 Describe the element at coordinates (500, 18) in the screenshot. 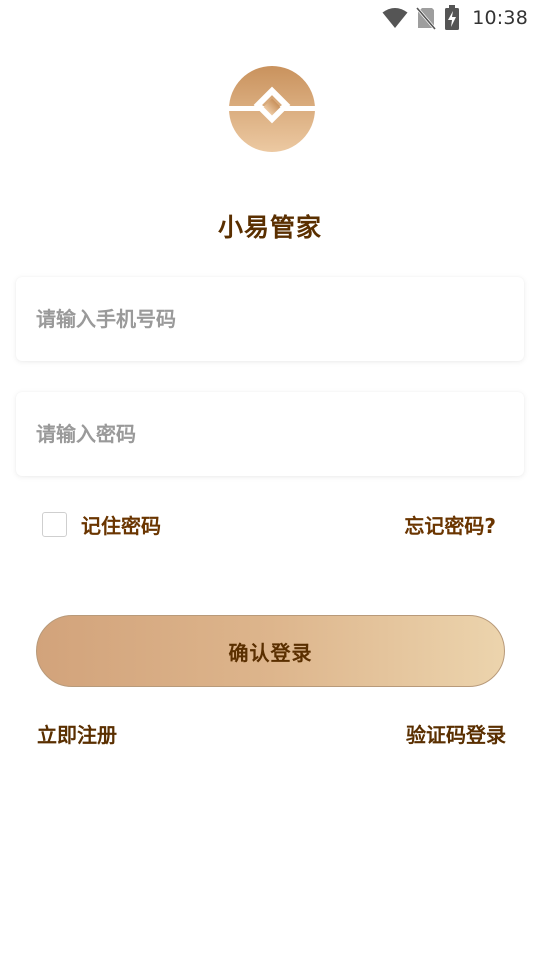

I see `status-time: 10:38` at that location.